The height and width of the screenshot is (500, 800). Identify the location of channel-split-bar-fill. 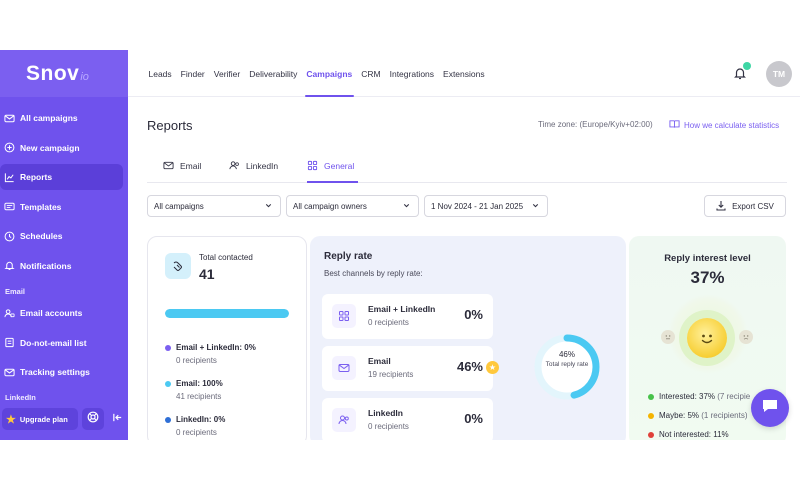
(227, 313).